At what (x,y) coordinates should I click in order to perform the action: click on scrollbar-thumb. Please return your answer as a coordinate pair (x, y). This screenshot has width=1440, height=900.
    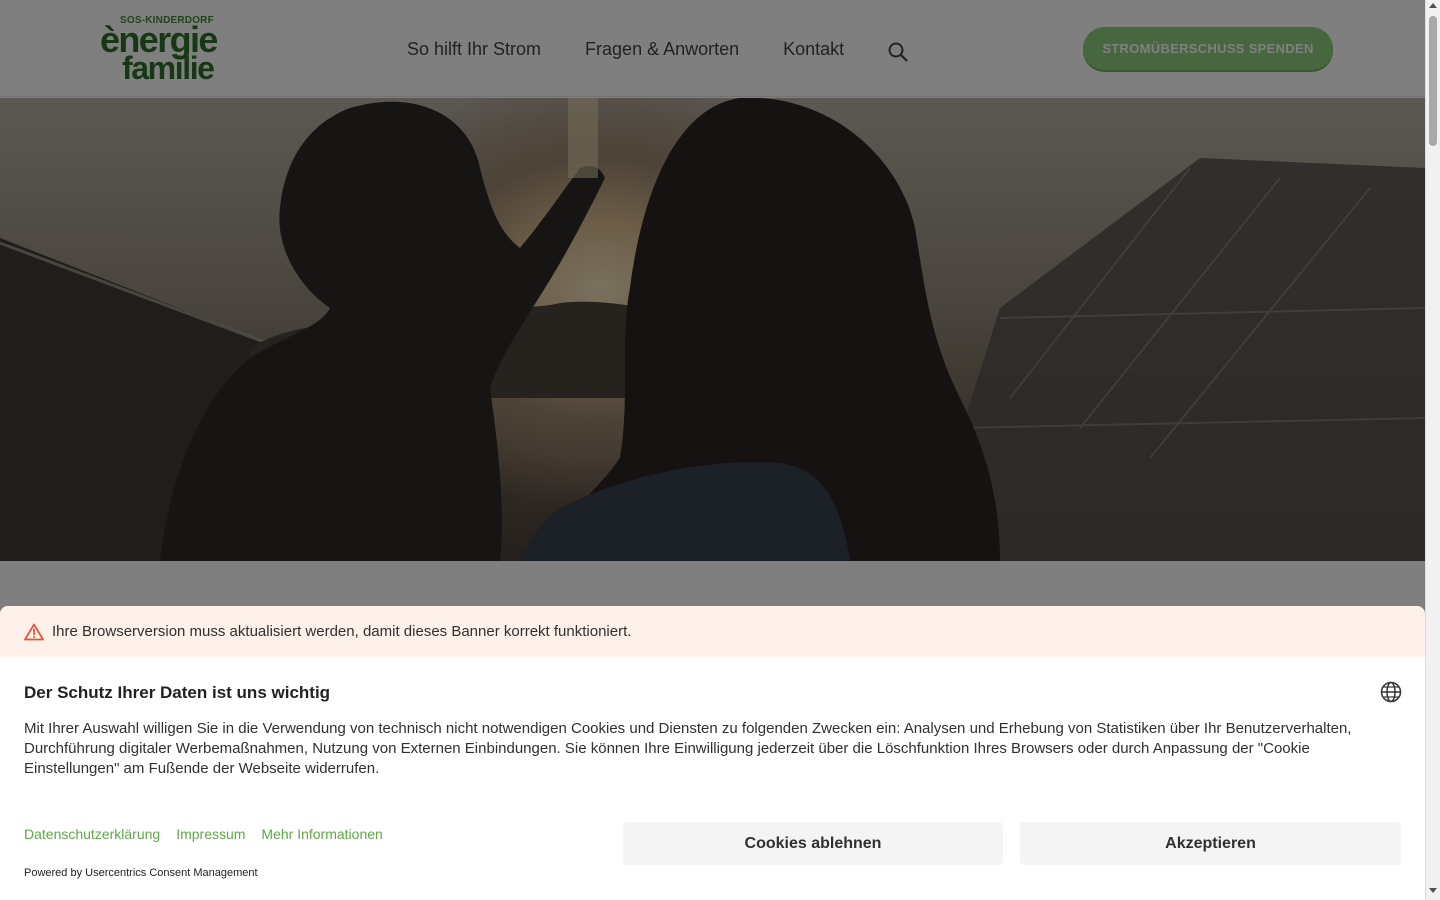
    Looking at the image, I should click on (1433, 81).